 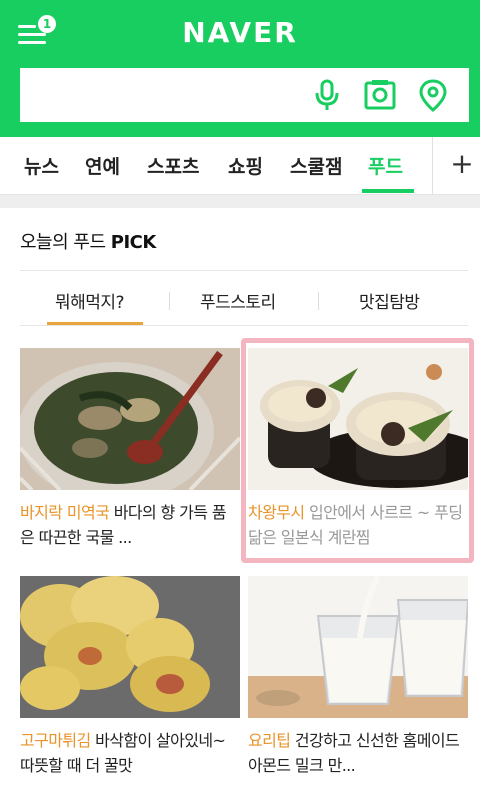 What do you see at coordinates (130, 647) in the screenshot?
I see `sweet-potato-tempura-image` at bounding box center [130, 647].